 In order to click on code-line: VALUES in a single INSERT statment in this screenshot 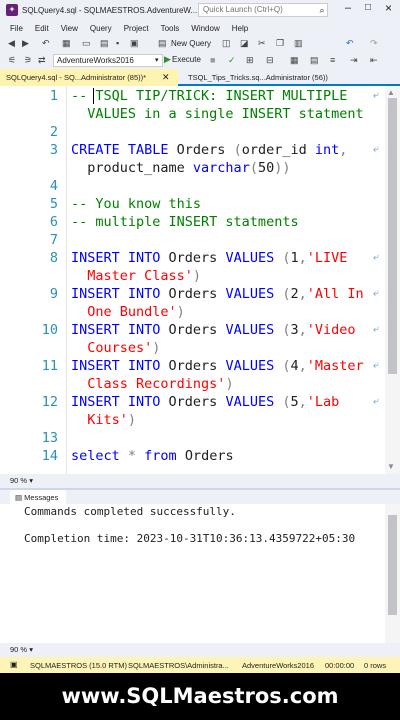, I will do `click(192, 114)`.